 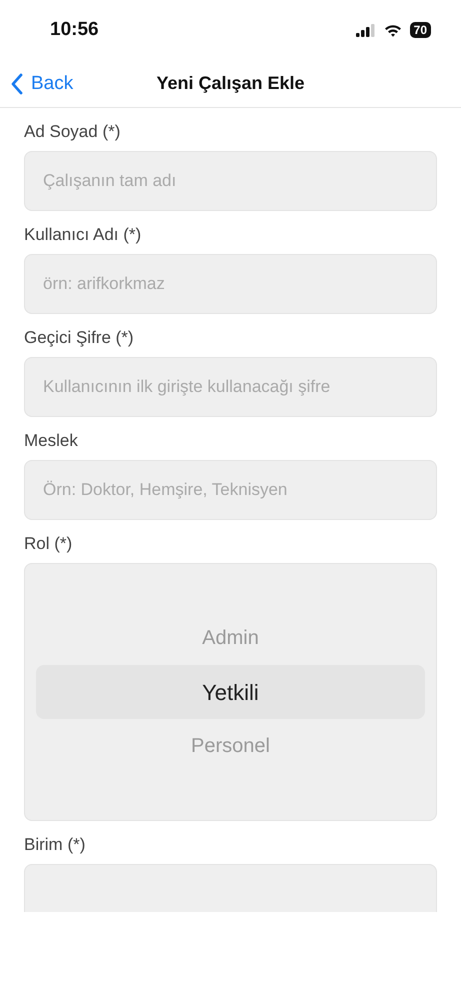 I want to click on picker-option: Admin, so click(x=230, y=638).